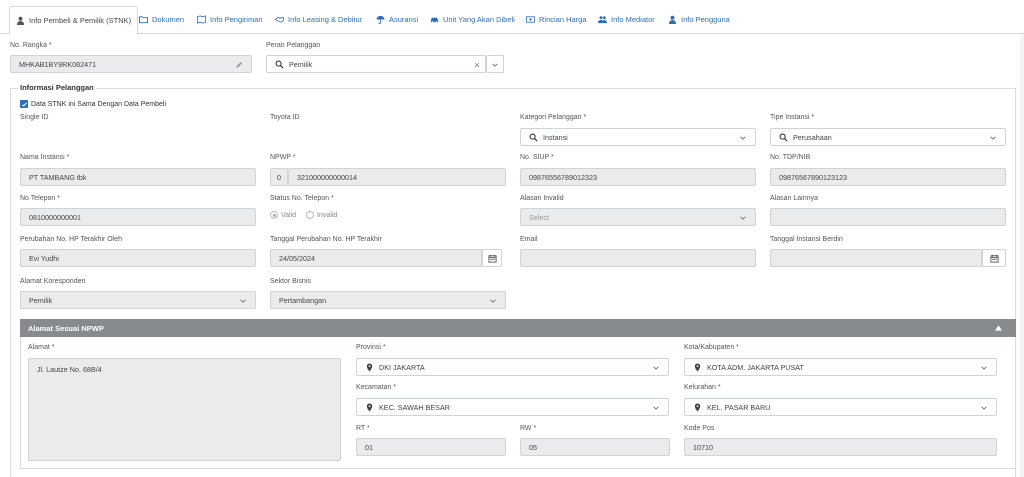 The height and width of the screenshot is (477, 1024). Describe the element at coordinates (595, 447) in the screenshot. I see `rw-field: 05` at that location.